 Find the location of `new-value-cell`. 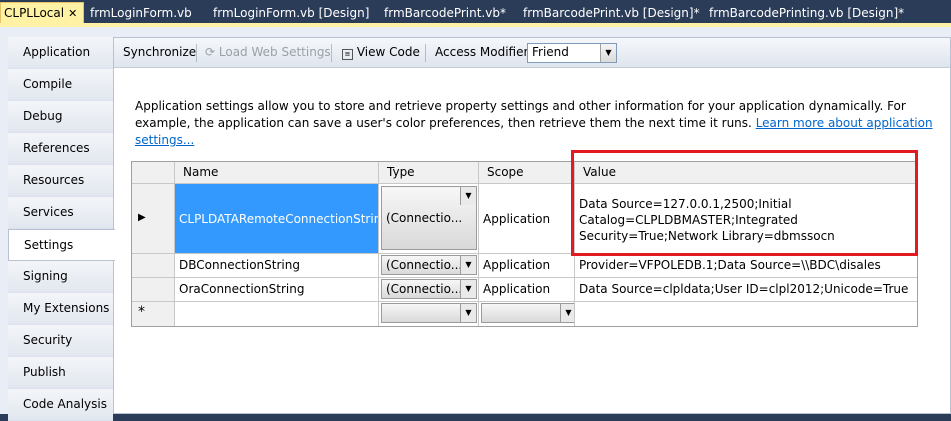

new-value-cell is located at coordinates (746, 314).